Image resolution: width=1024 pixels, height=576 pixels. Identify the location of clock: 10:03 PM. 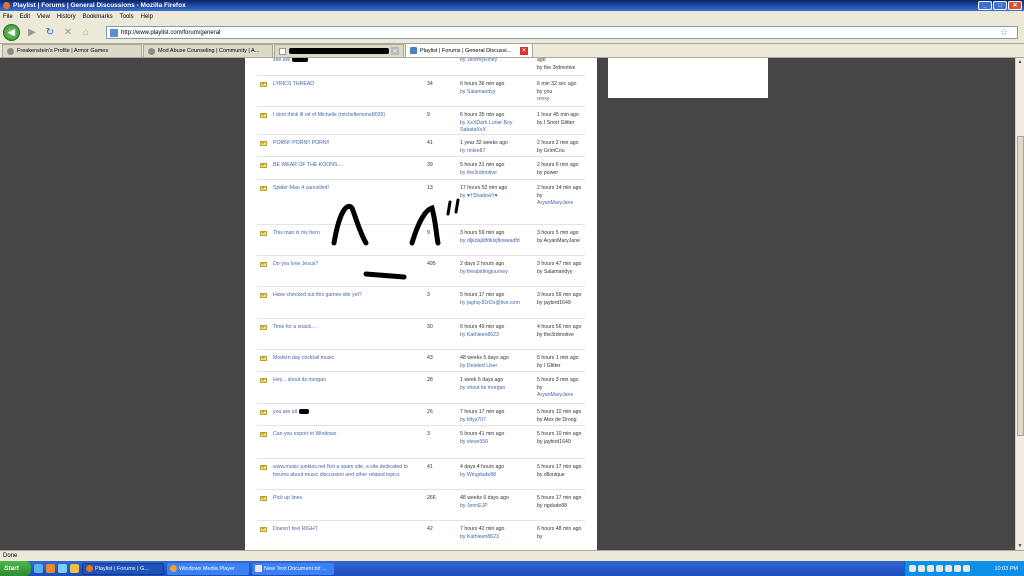
(1006, 568).